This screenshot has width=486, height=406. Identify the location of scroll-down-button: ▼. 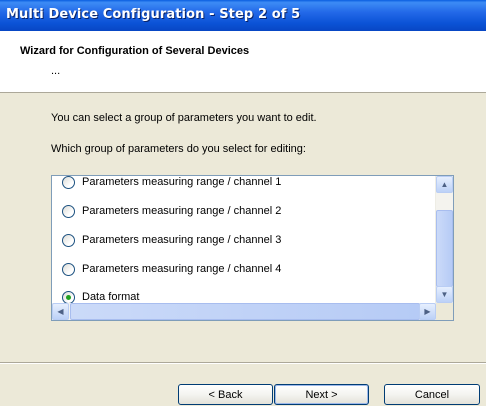
(444, 294).